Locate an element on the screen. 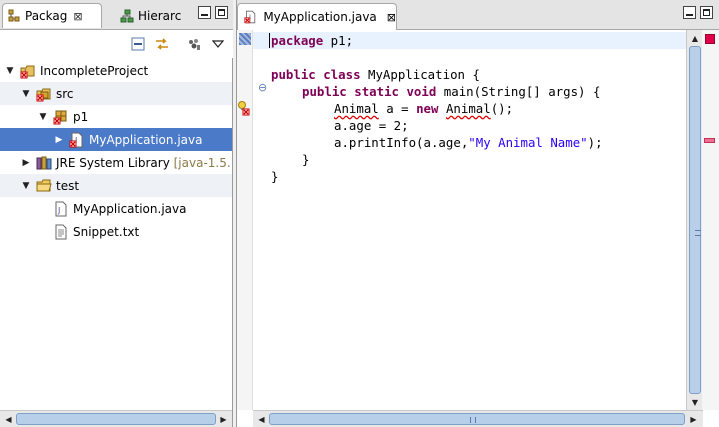 The image size is (719, 427). java-project-icon: J is located at coordinates (27, 71).